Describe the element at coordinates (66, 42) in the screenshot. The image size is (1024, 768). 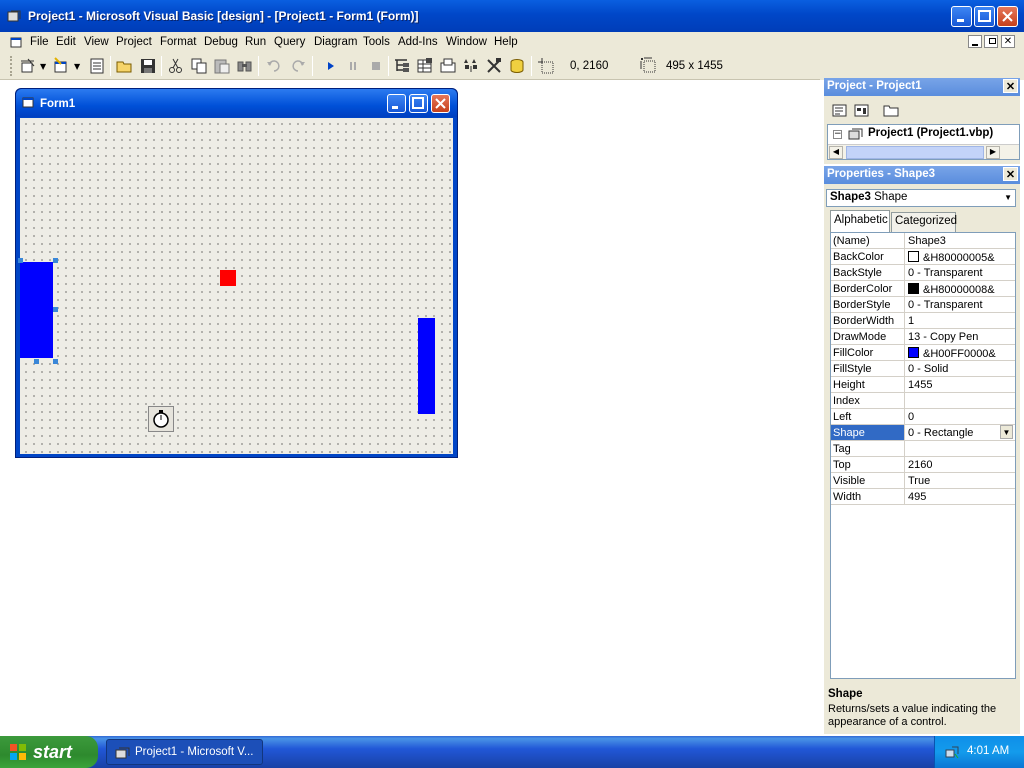
I see `menu-edit: Edit` at that location.